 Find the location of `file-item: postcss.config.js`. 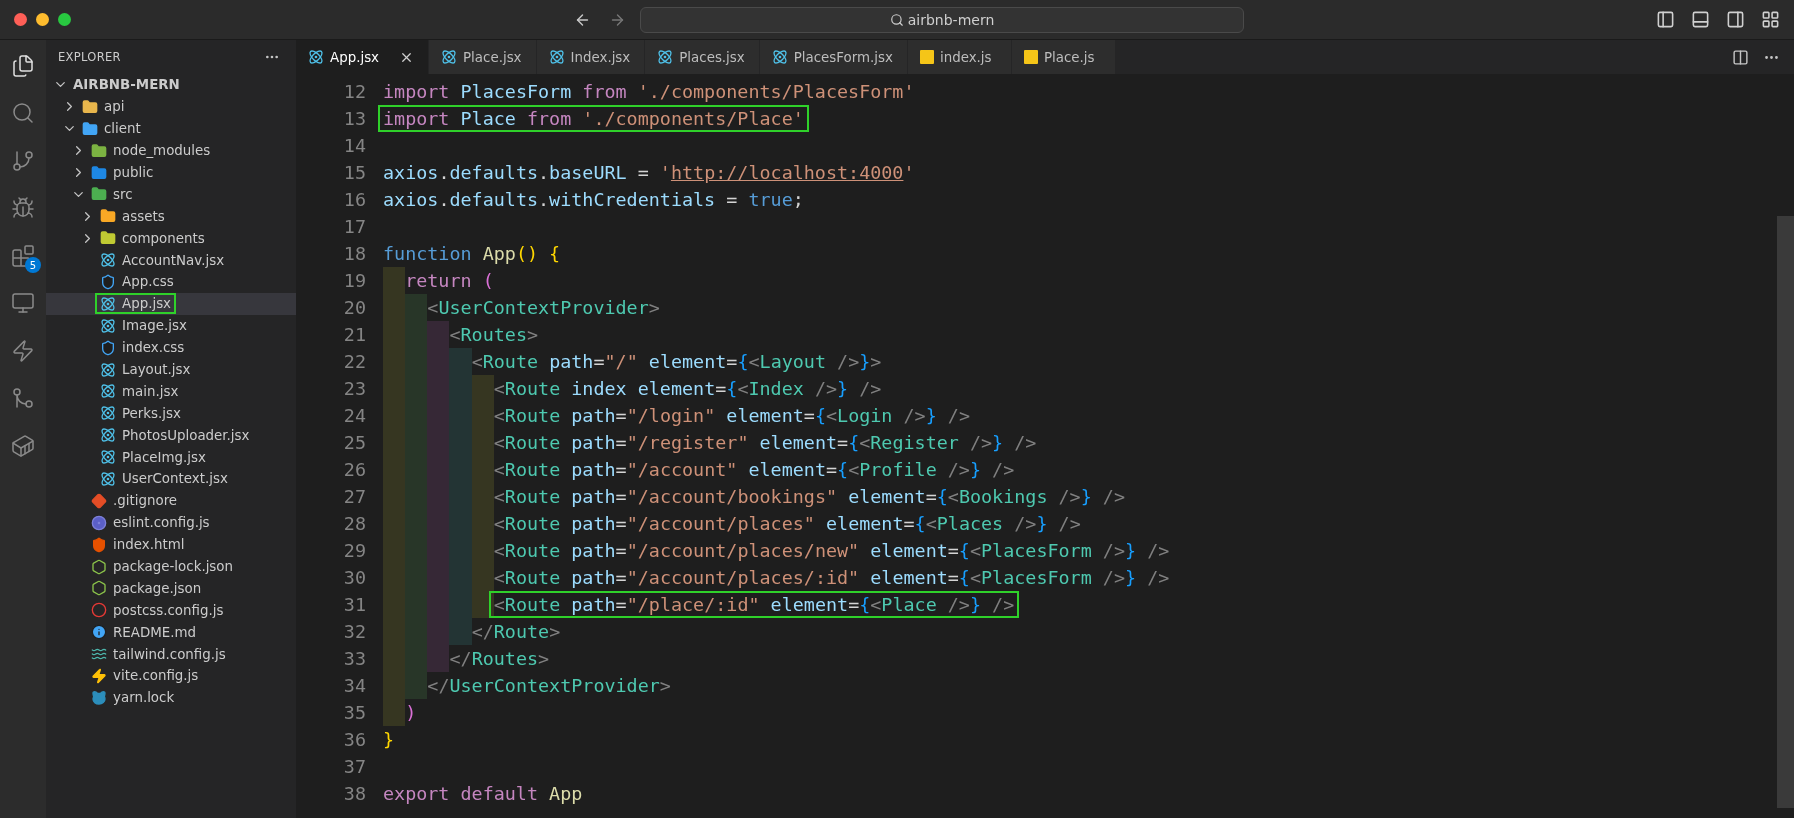

file-item: postcss.config.js is located at coordinates (157, 610).